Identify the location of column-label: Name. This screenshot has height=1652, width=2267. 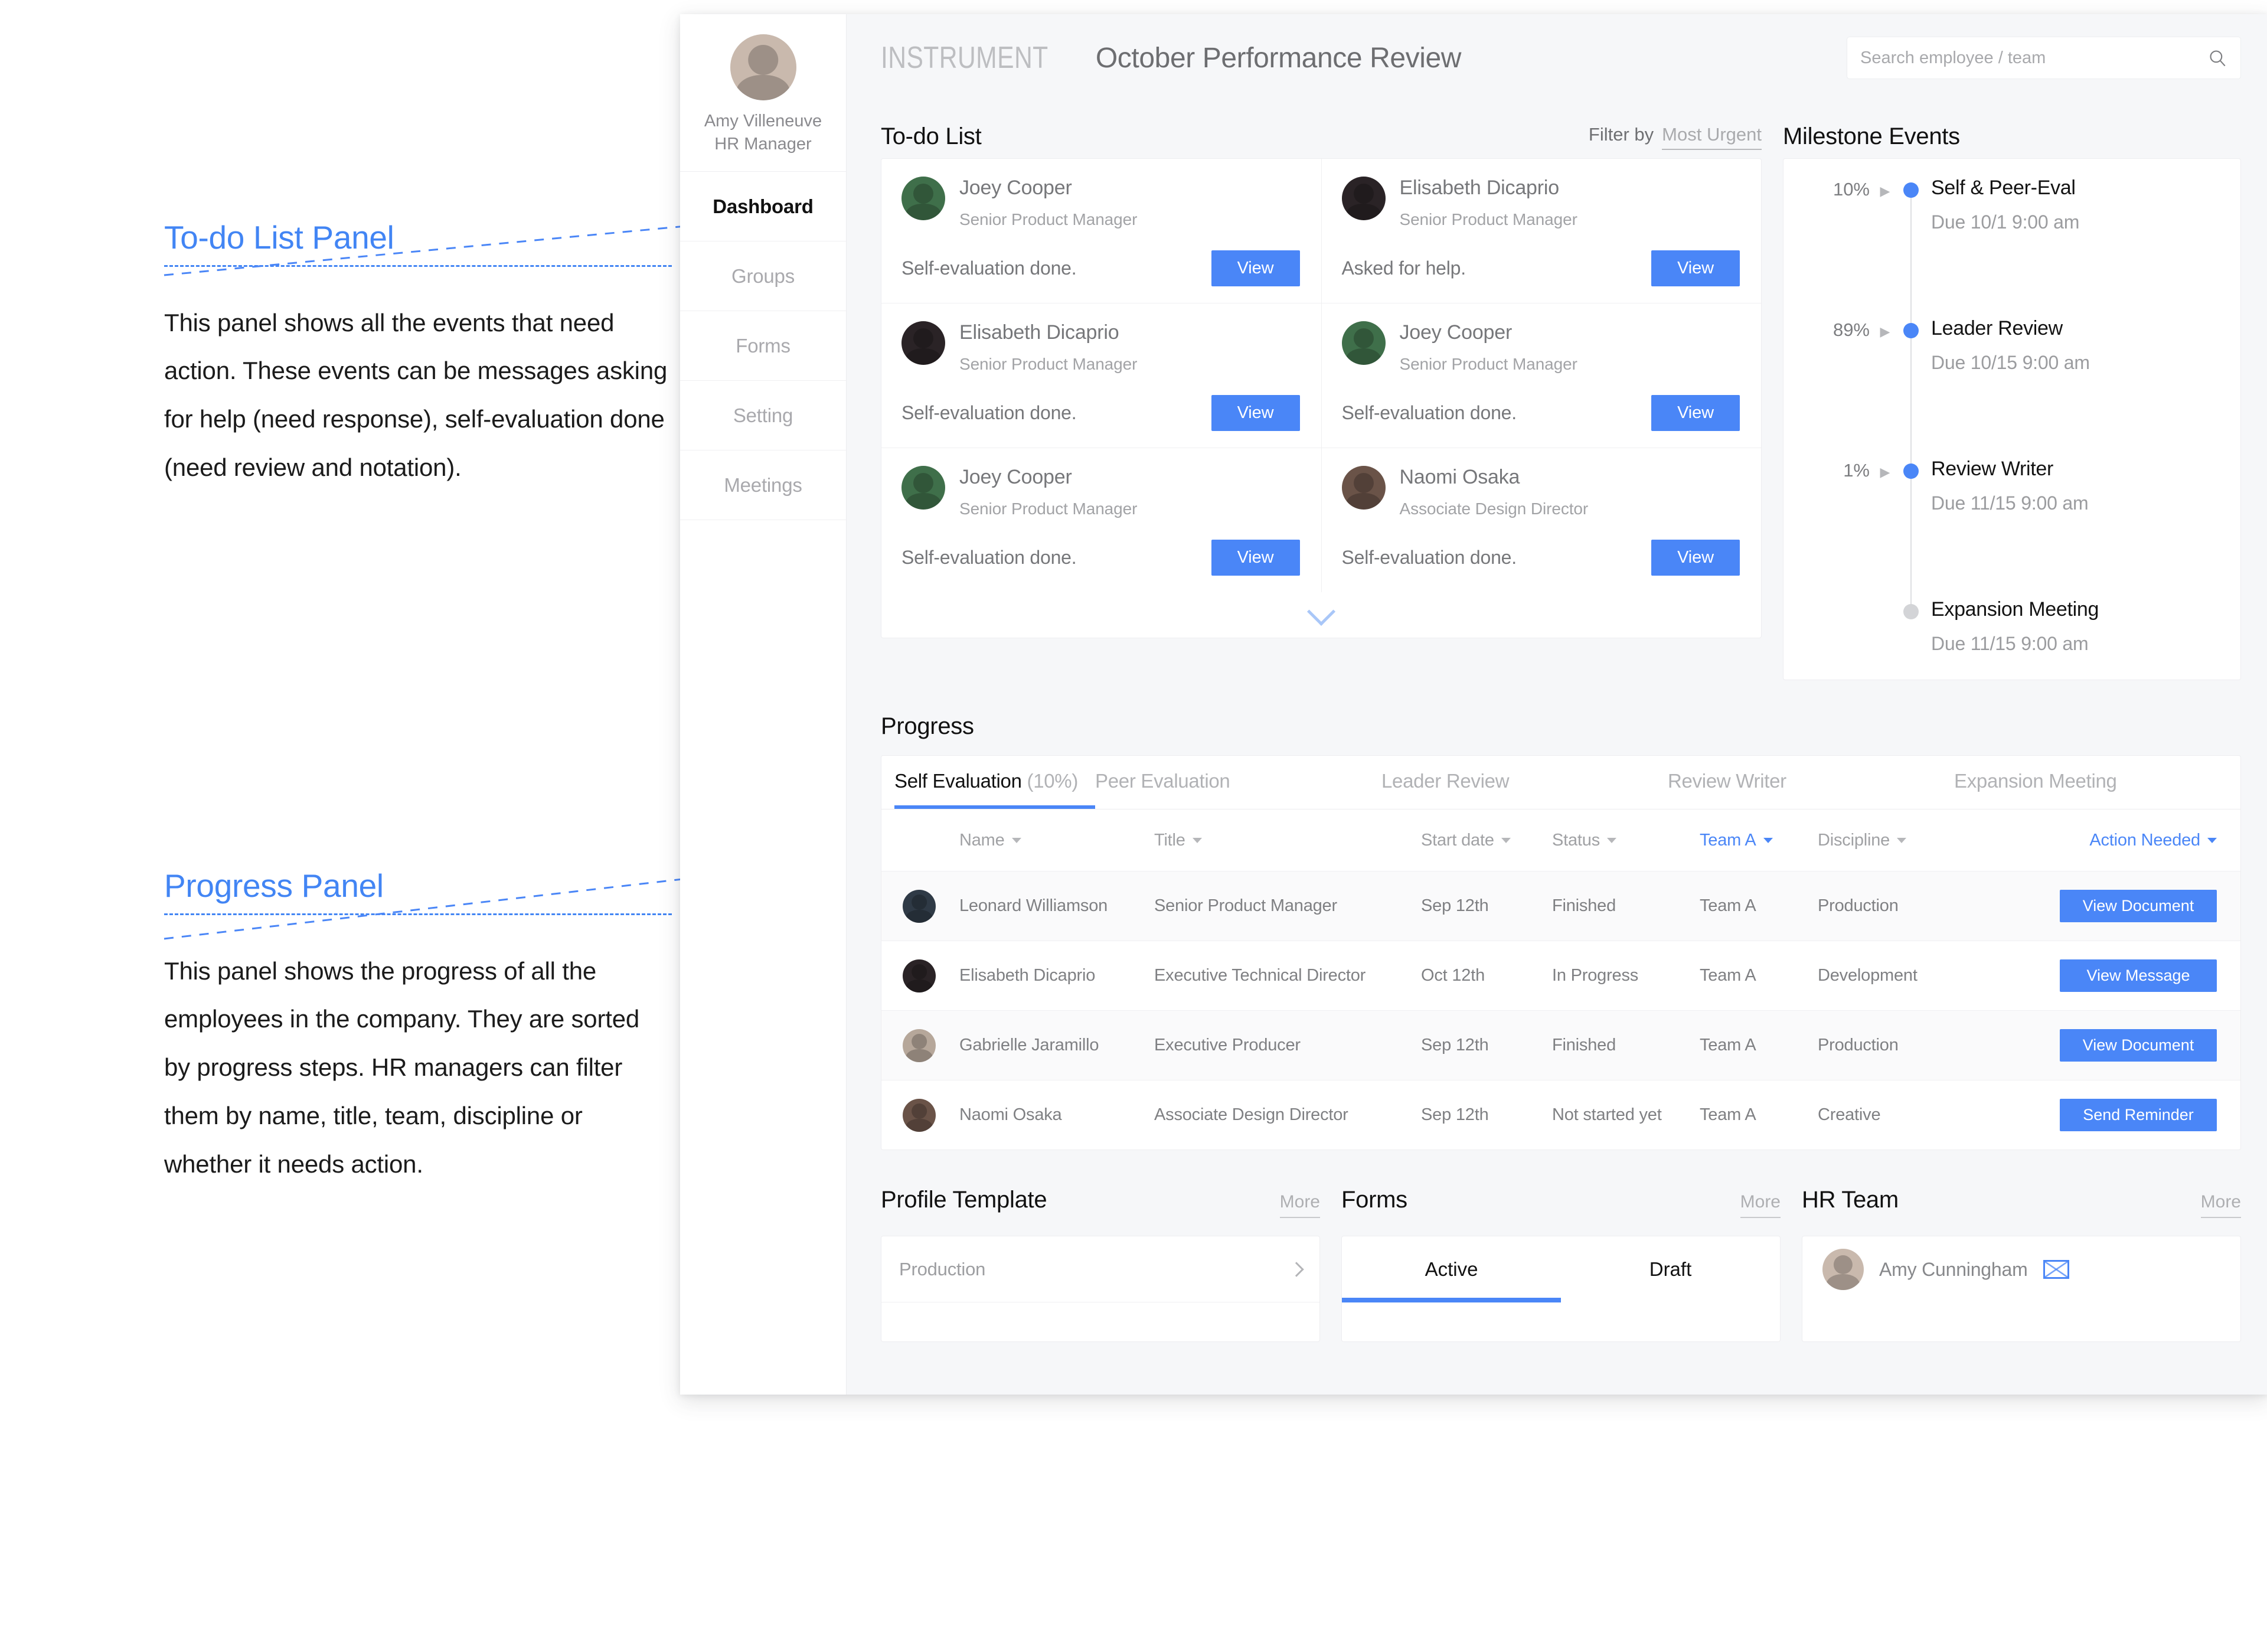
(982, 840).